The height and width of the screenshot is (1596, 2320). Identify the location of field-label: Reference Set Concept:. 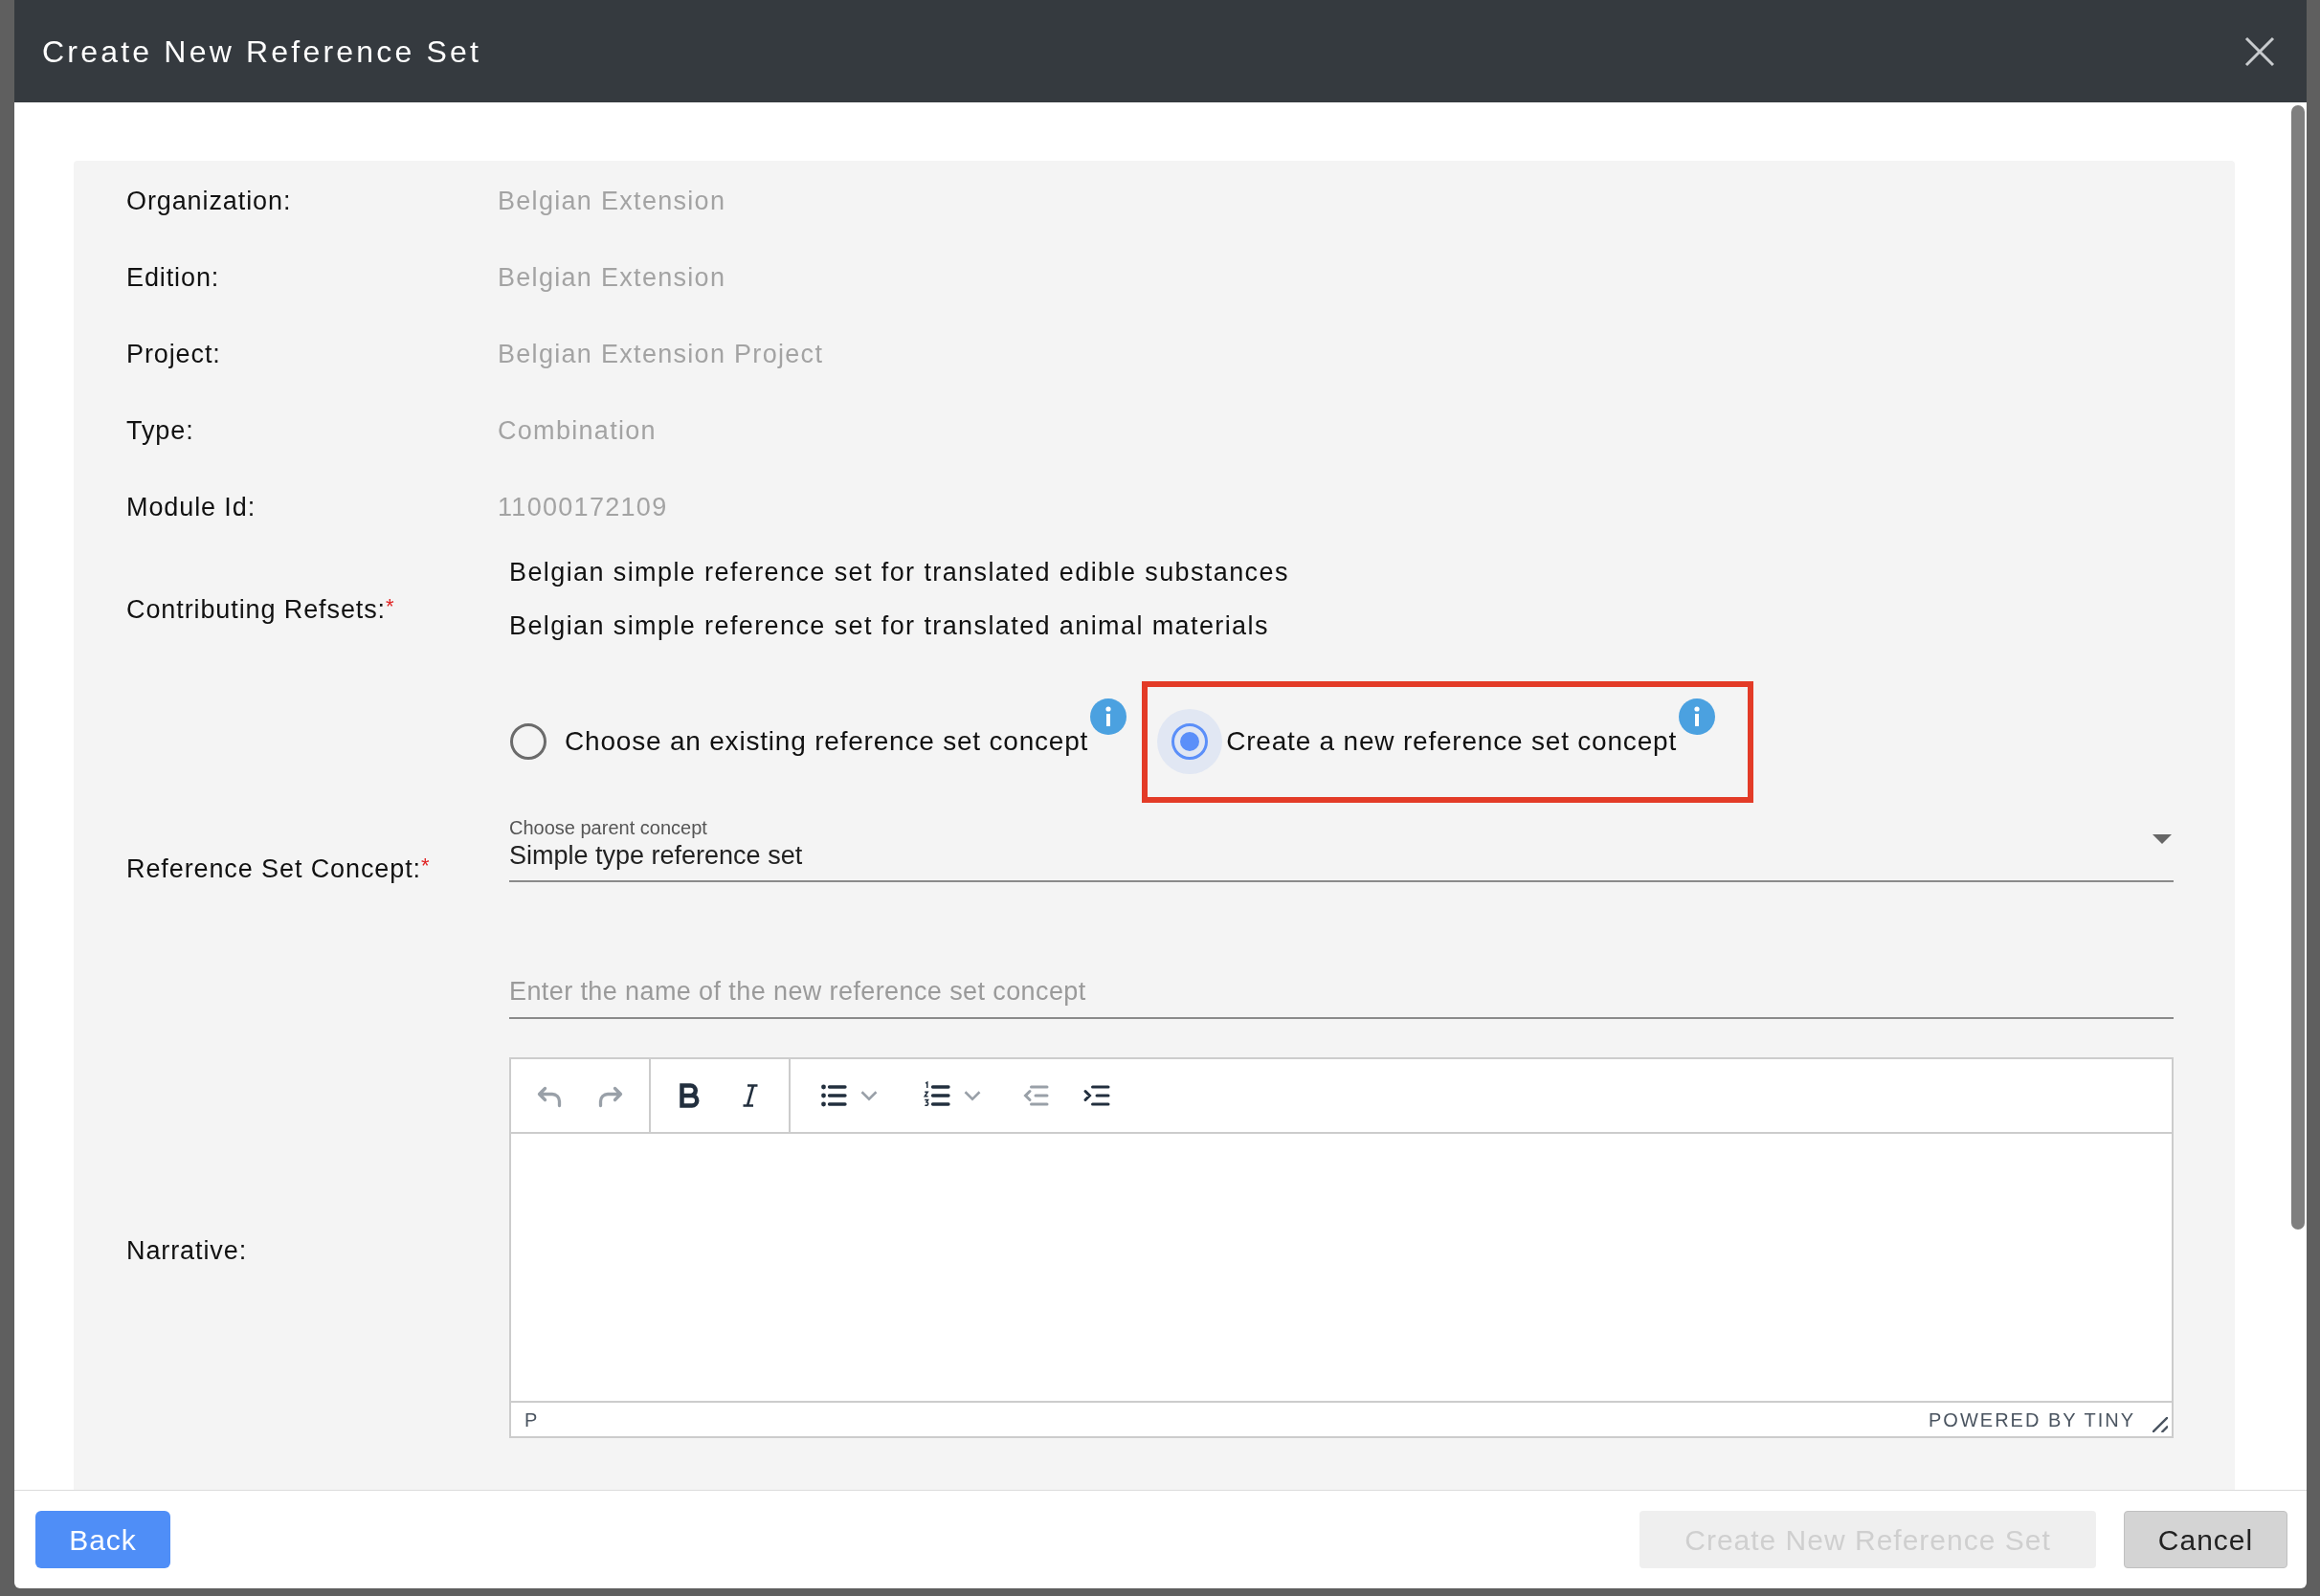
(273, 869).